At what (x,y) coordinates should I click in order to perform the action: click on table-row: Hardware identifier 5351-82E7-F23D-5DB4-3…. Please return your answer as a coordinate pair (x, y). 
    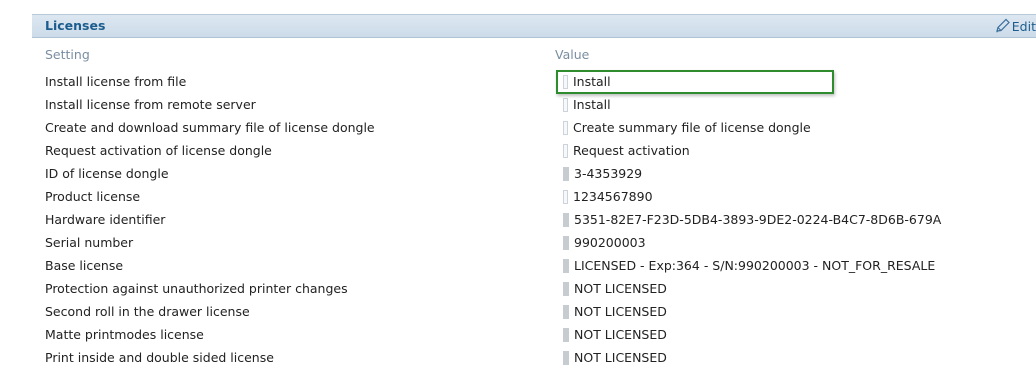
    Looking at the image, I should click on (534, 221).